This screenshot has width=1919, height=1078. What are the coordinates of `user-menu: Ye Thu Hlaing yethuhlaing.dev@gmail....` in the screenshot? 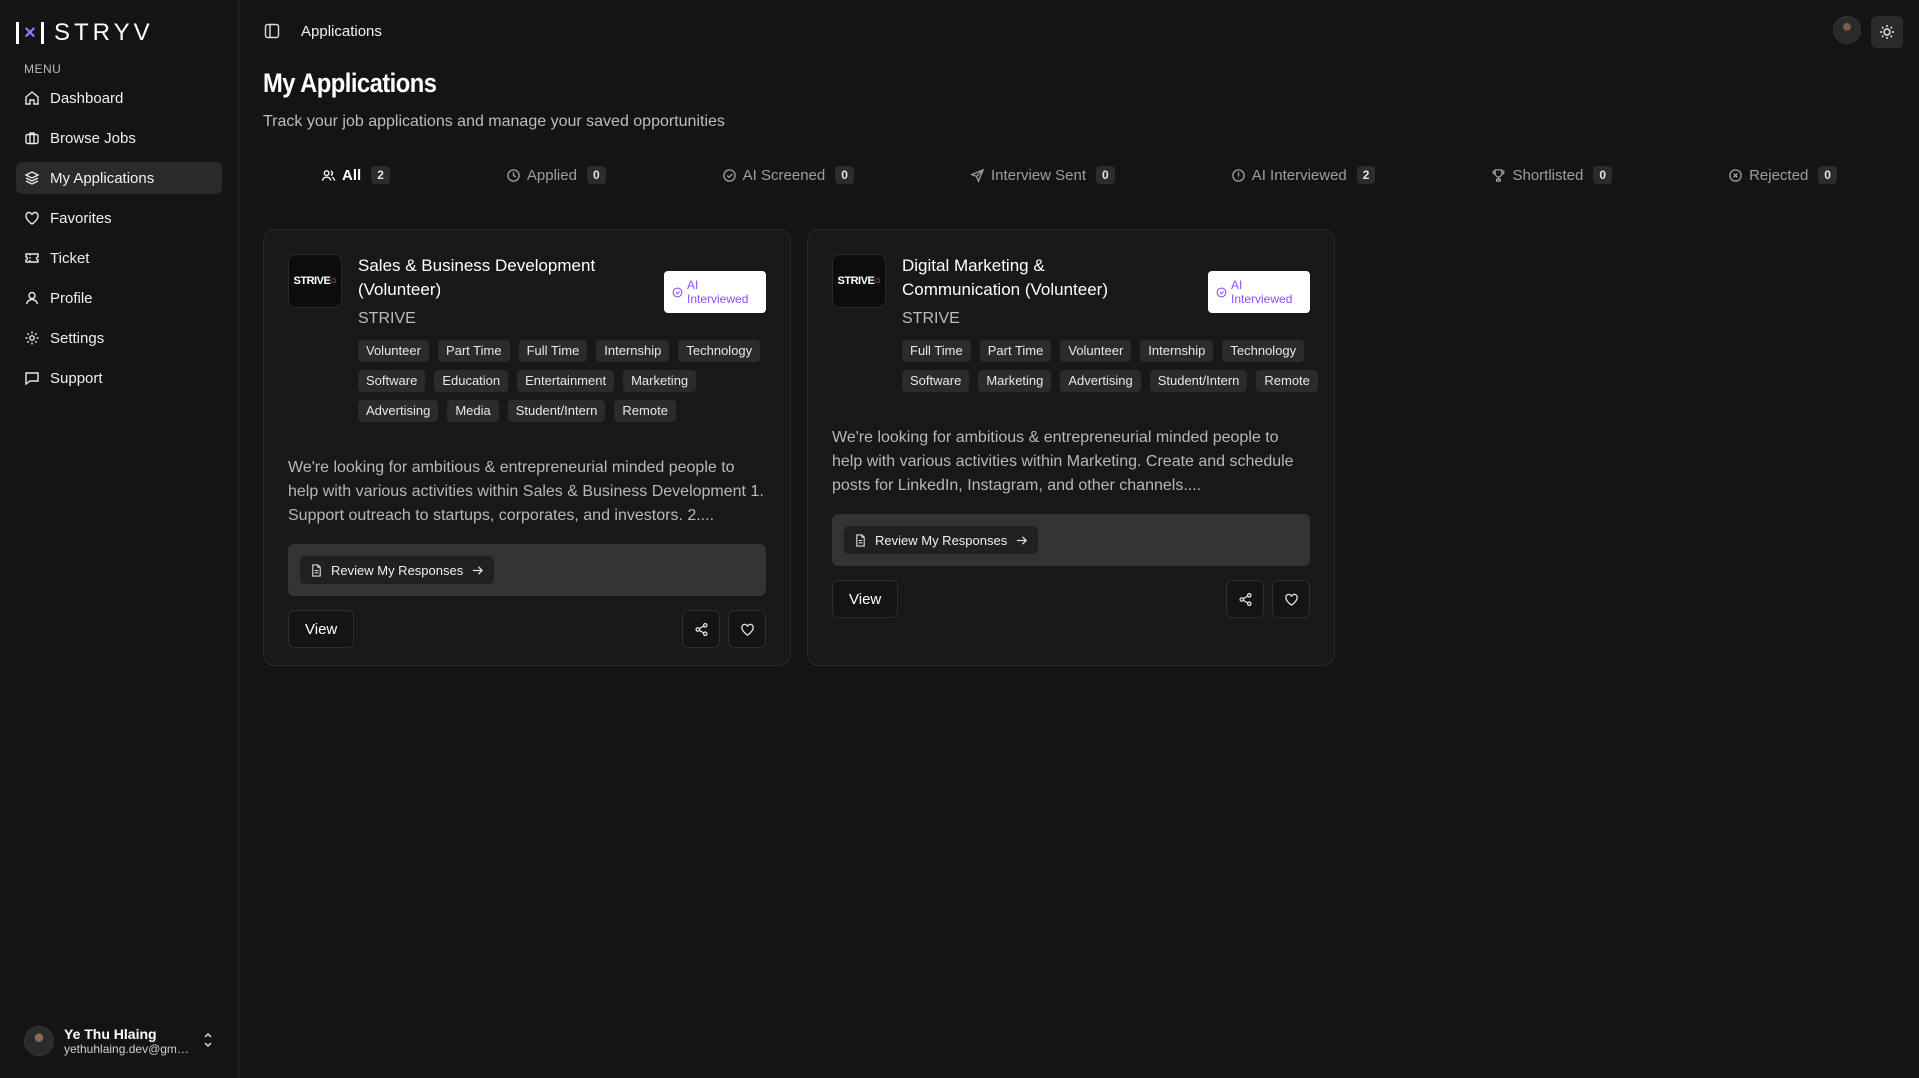 It's located at (119, 1041).